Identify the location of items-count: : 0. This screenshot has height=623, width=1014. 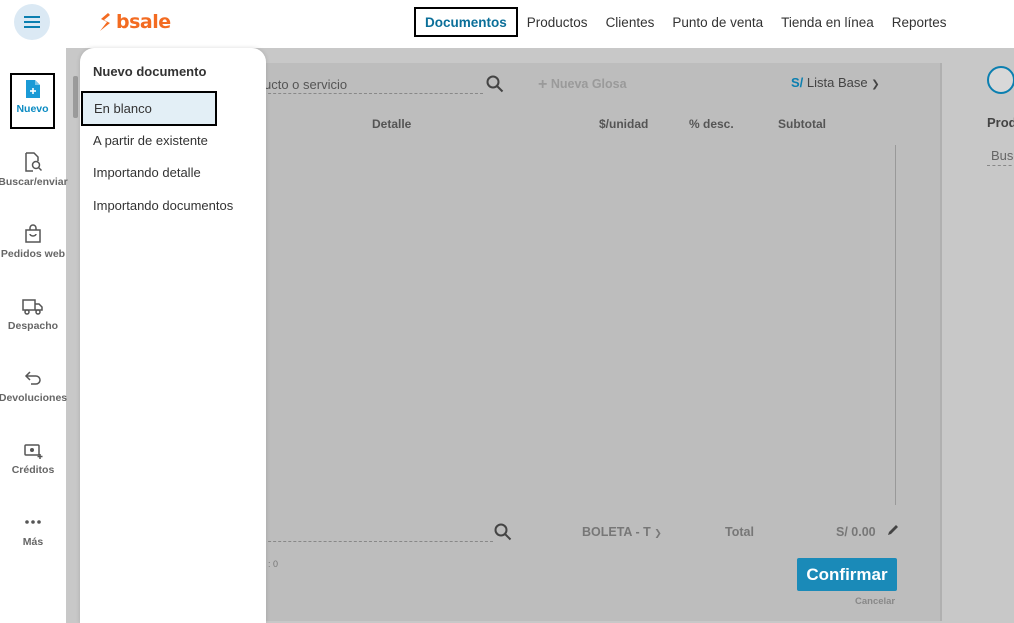
(273, 564).